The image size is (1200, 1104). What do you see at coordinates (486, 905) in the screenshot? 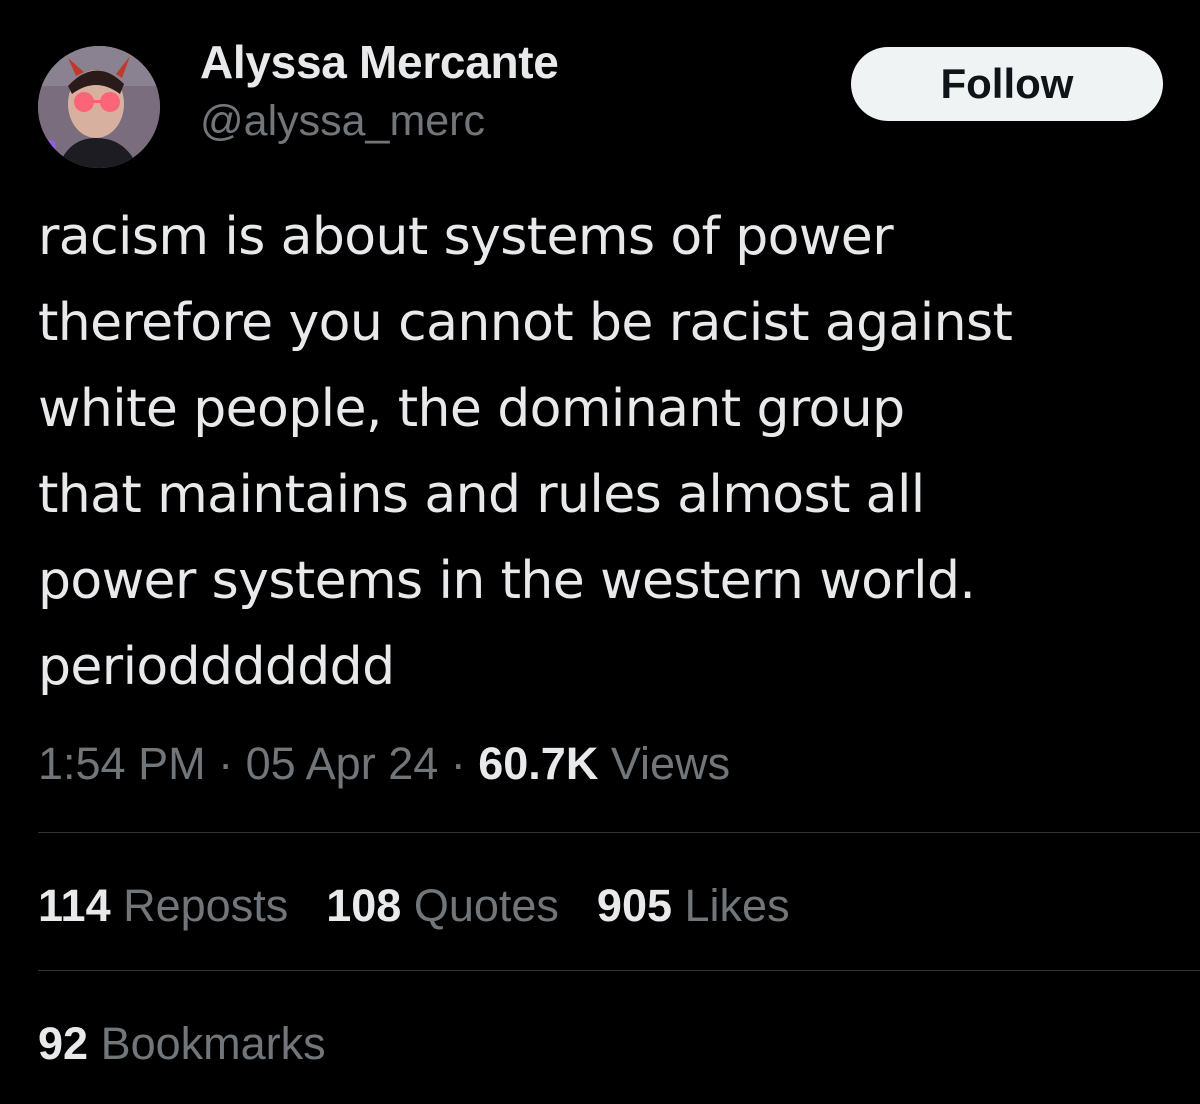
I see `quotes-label: Quotes` at bounding box center [486, 905].